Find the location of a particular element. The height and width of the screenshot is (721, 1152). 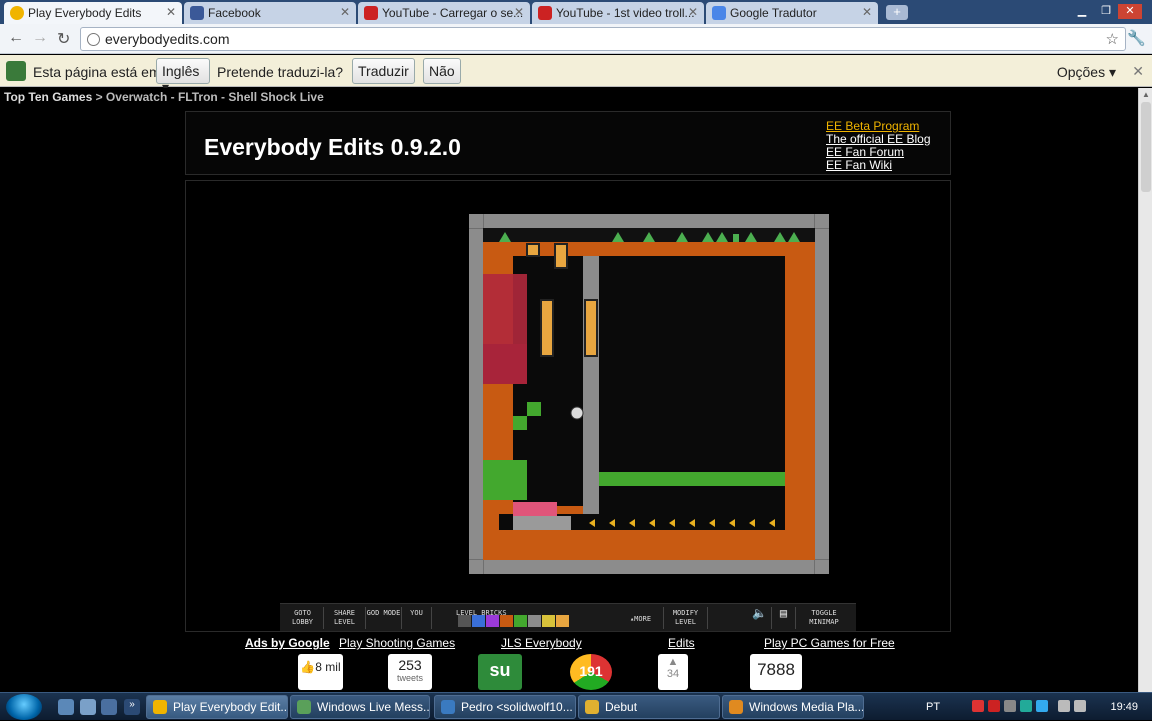

language-select: Inglês ▾ is located at coordinates (183, 76).